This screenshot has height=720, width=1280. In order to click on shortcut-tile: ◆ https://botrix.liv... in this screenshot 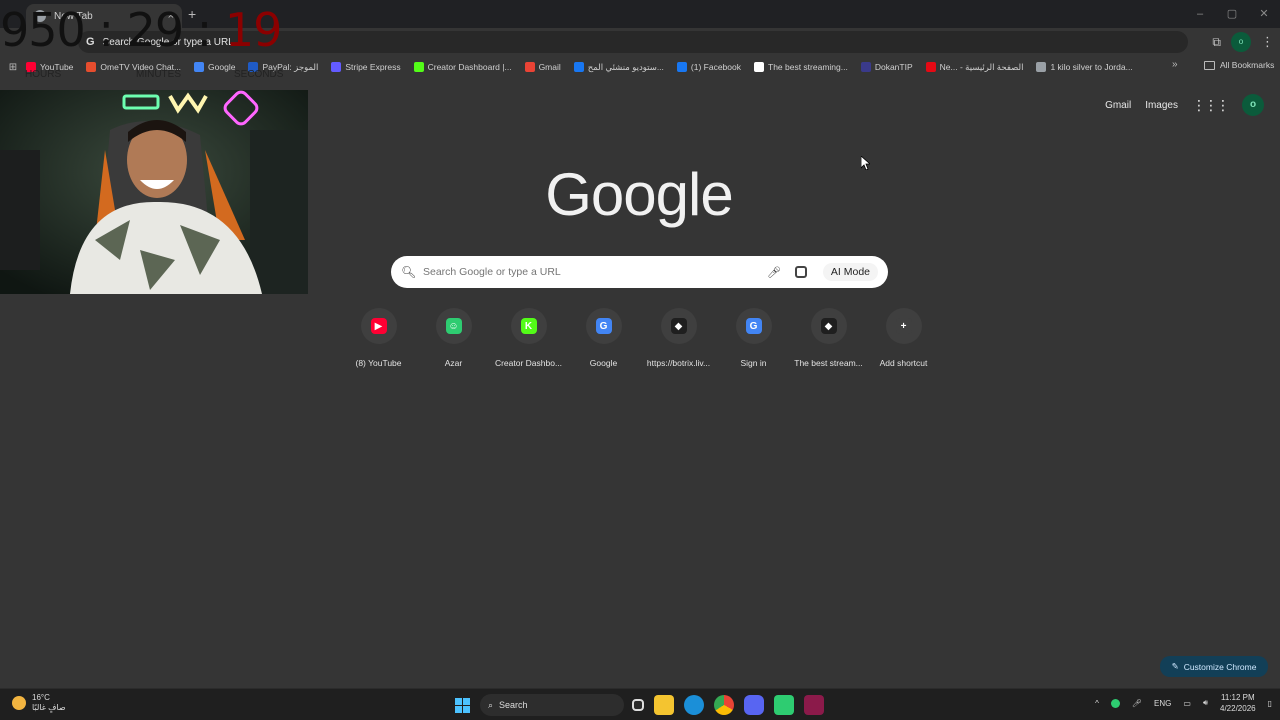, I will do `click(678, 338)`.